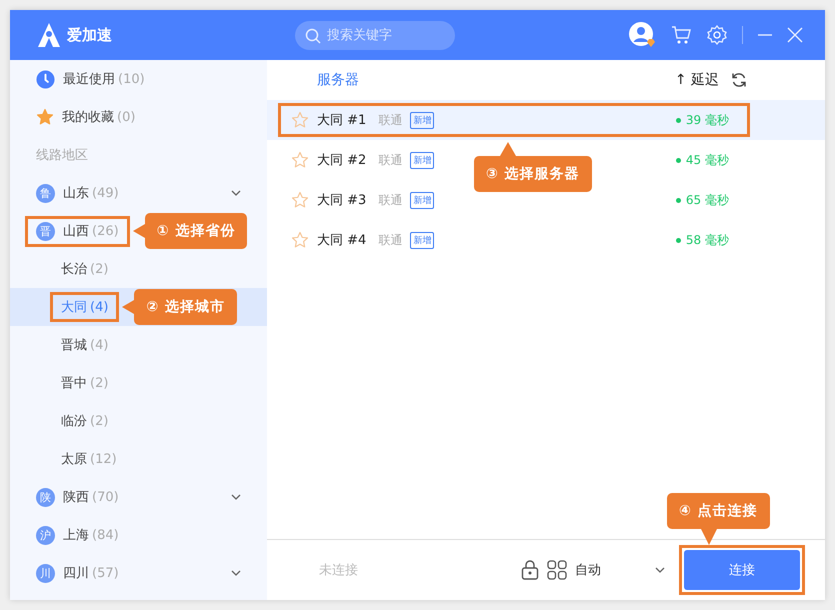 The image size is (835, 610). Describe the element at coordinates (45, 535) in the screenshot. I see `province-badge: 沪` at that location.